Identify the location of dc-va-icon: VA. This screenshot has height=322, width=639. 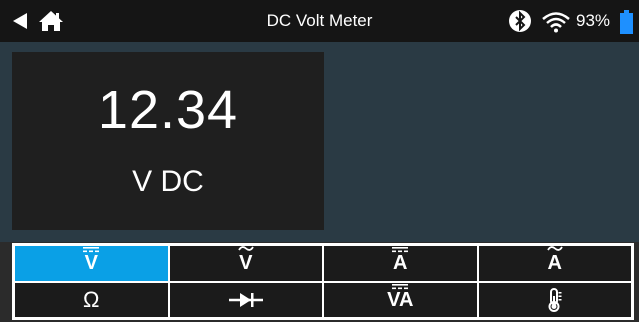
(400, 296).